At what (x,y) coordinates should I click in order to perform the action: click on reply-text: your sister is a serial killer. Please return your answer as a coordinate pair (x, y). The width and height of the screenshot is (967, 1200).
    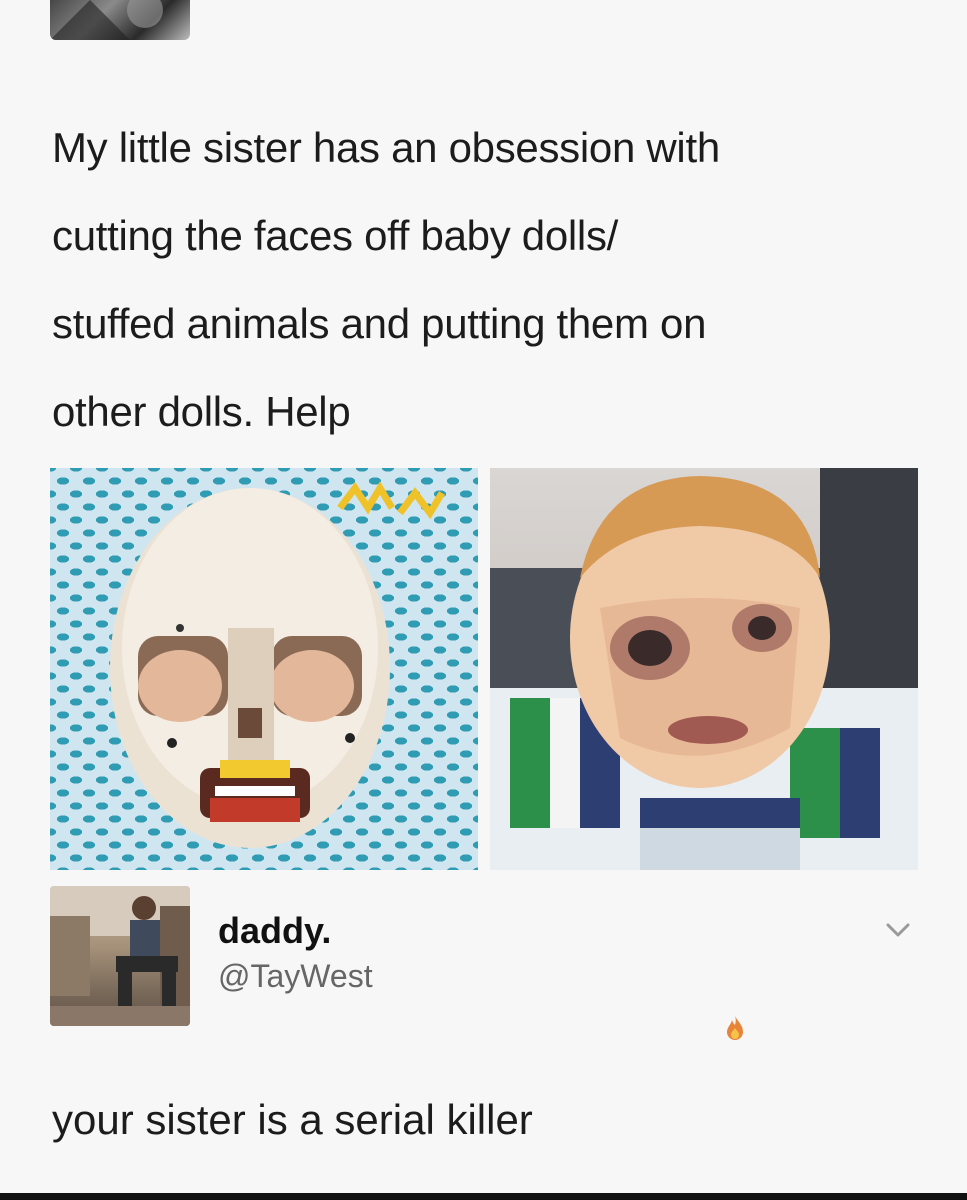
    Looking at the image, I should click on (292, 1119).